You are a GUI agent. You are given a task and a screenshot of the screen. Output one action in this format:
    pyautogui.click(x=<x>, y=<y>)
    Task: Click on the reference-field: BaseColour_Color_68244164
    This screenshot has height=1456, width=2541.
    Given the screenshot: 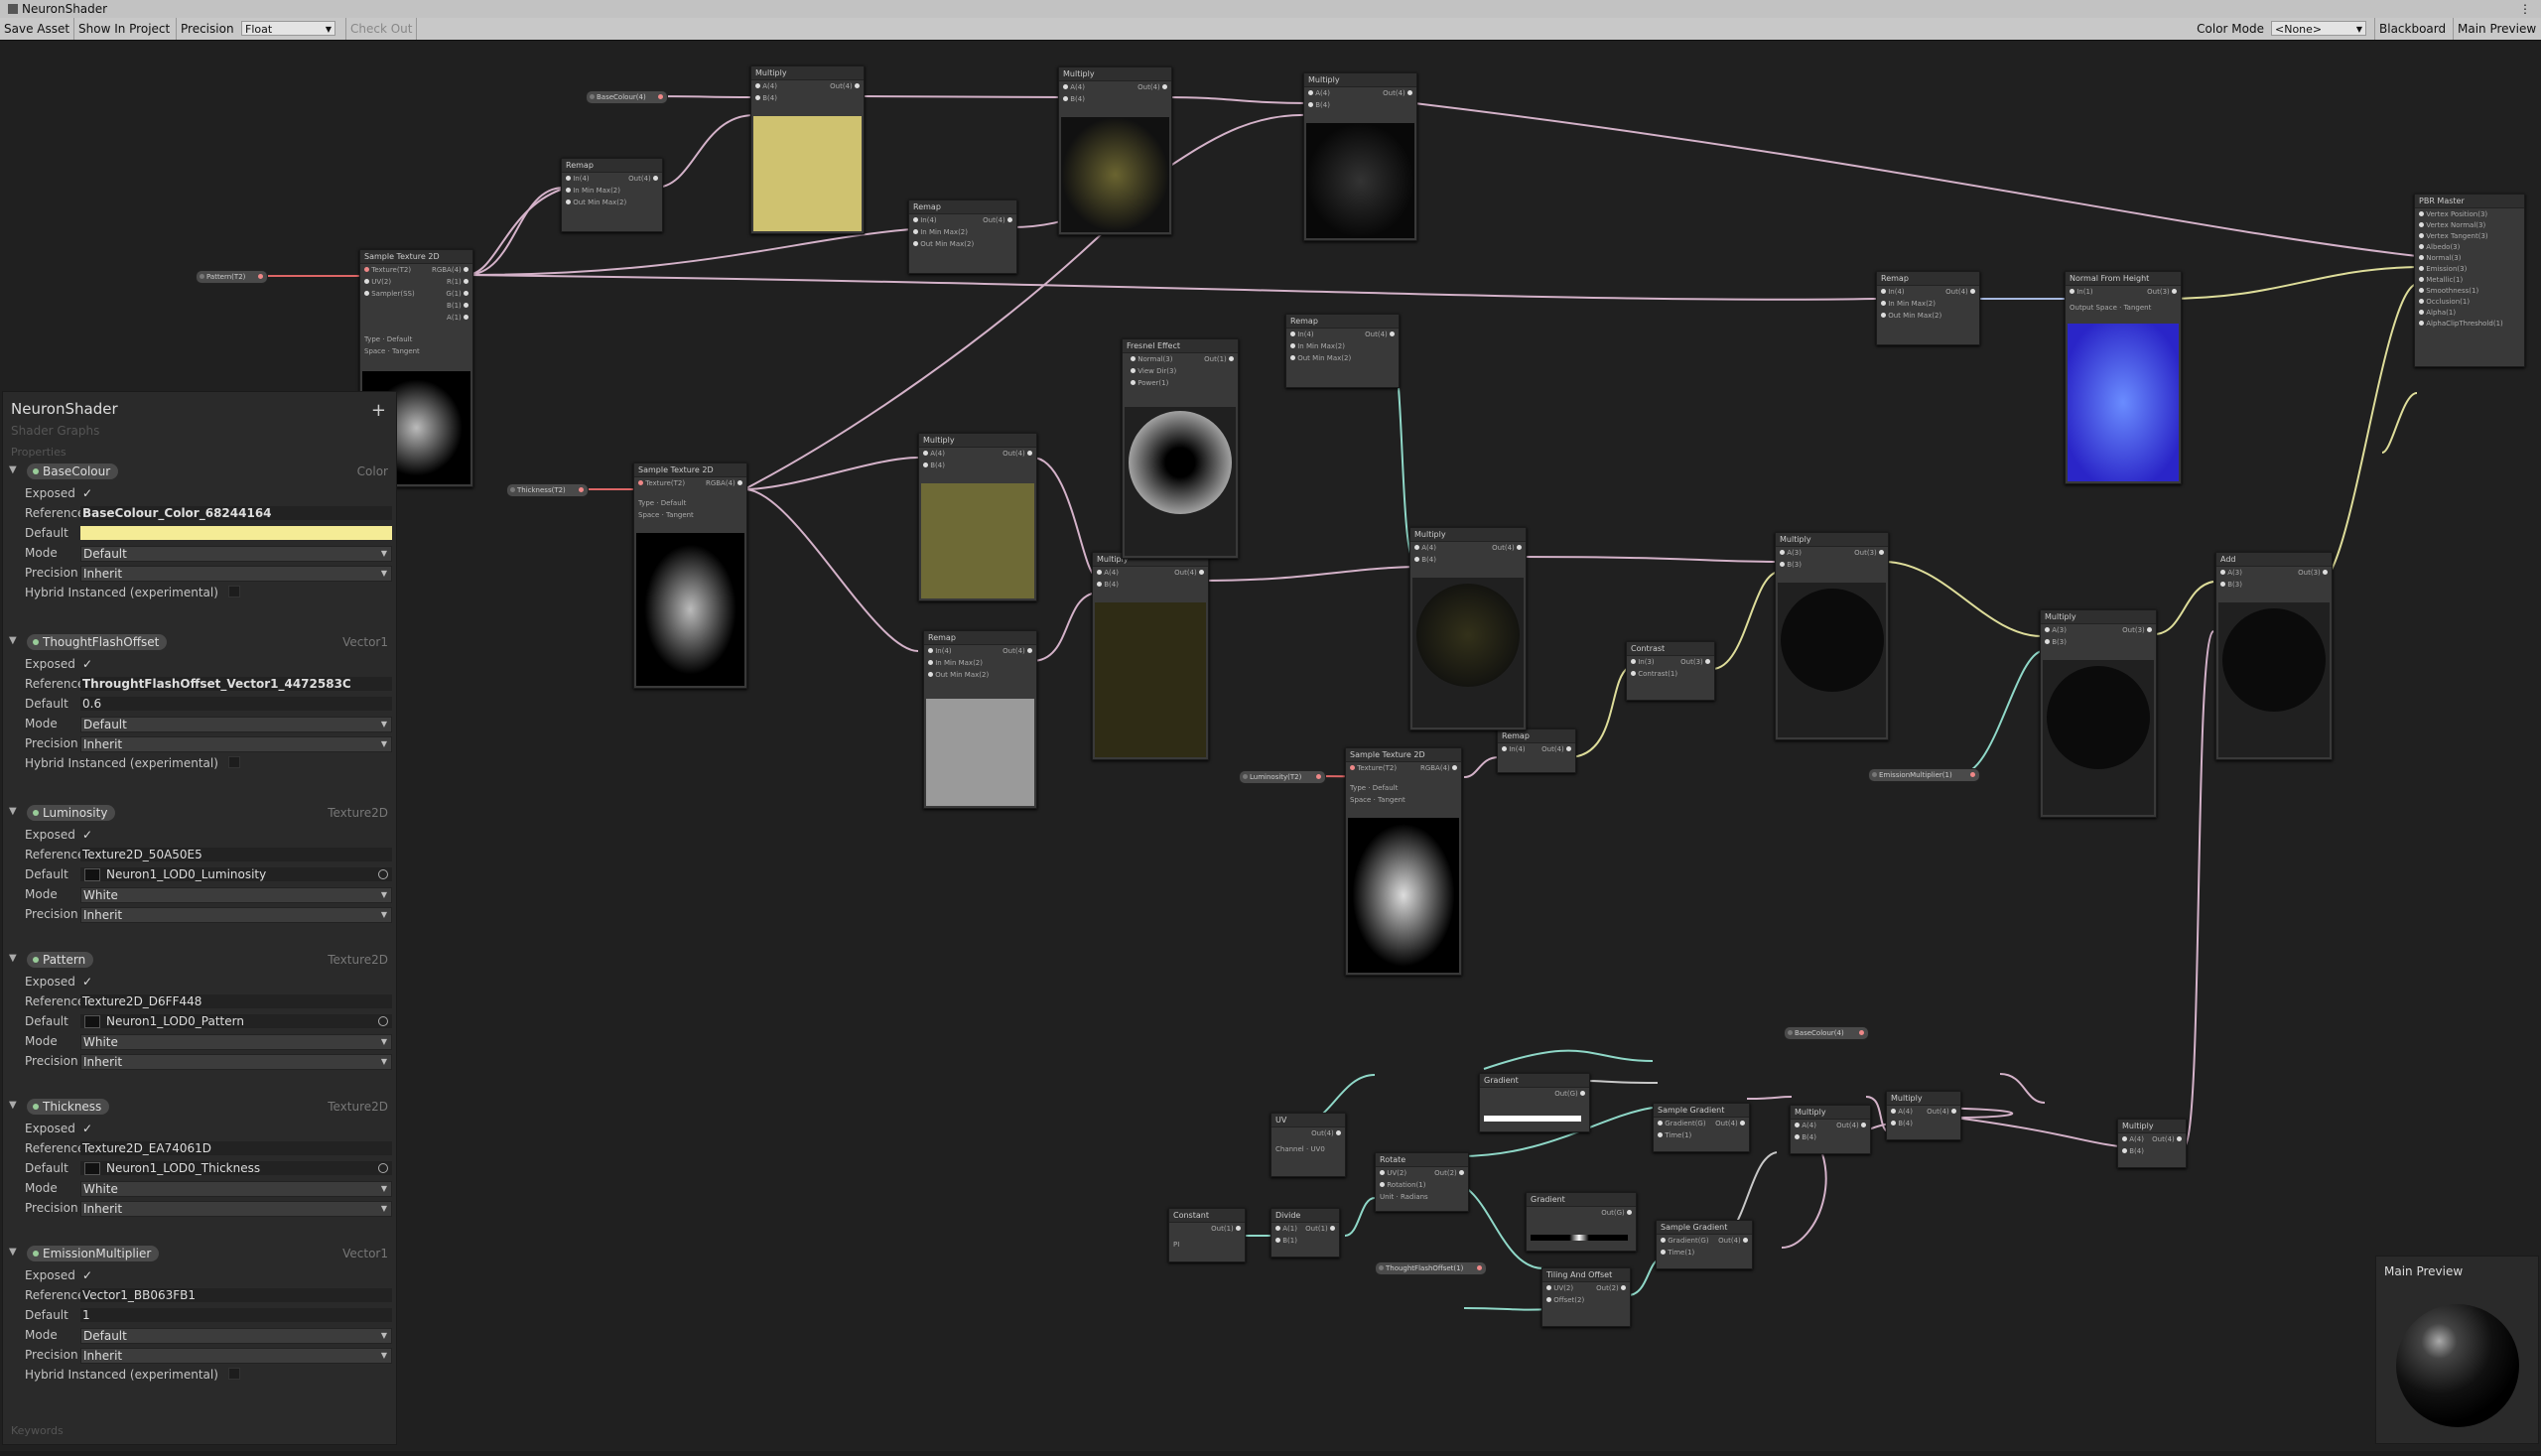 What is the action you would take?
    pyautogui.click(x=236, y=513)
    